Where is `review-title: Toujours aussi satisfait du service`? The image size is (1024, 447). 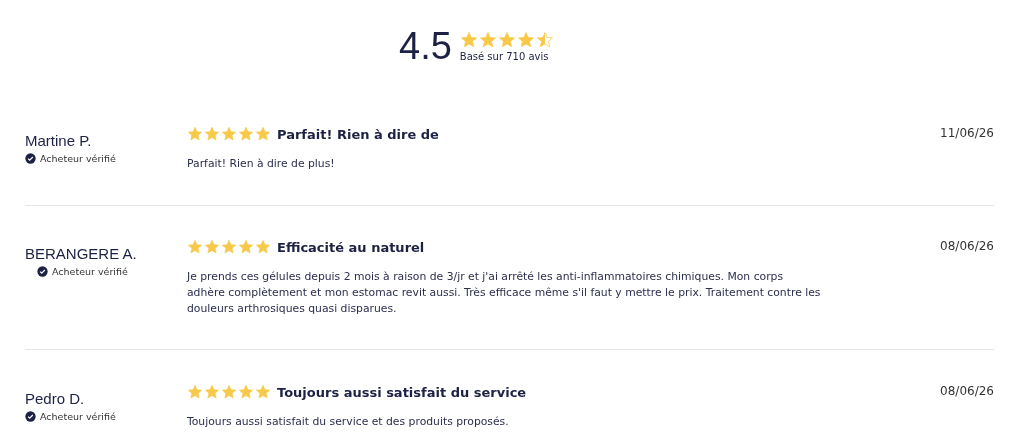
review-title: Toujours aussi satisfait du service is located at coordinates (402, 392).